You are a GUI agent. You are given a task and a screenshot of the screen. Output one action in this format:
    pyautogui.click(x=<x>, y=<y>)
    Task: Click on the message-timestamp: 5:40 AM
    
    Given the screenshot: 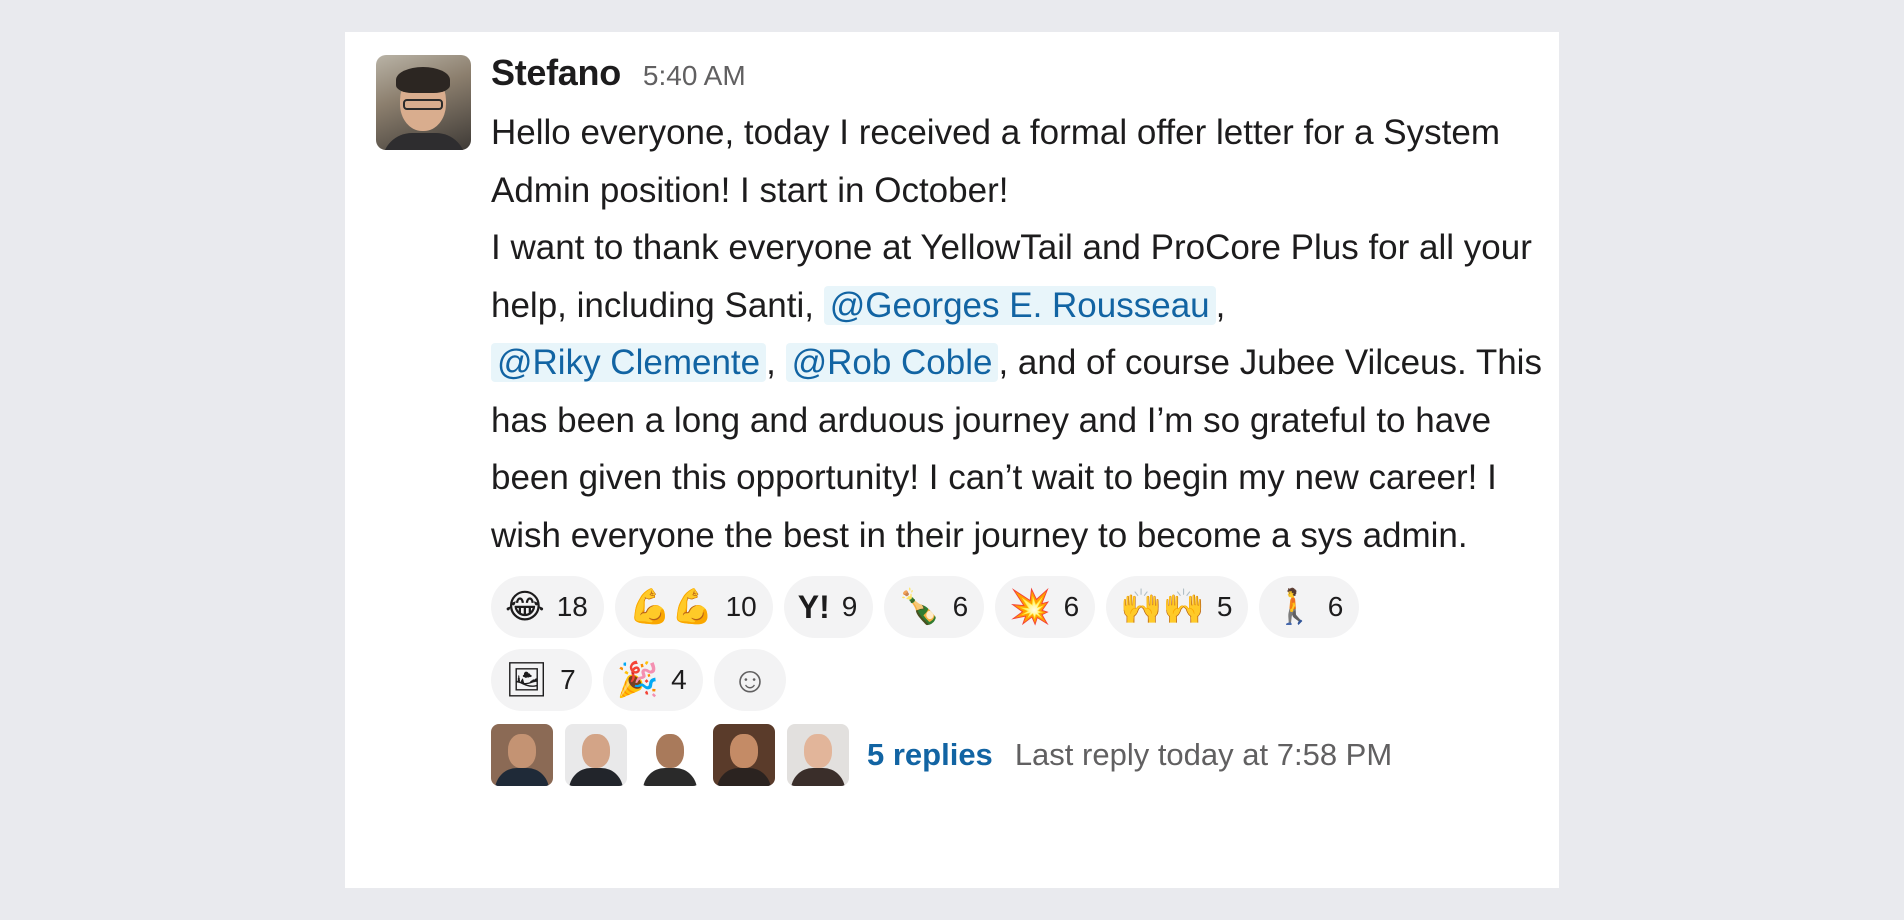 What is the action you would take?
    pyautogui.click(x=694, y=76)
    